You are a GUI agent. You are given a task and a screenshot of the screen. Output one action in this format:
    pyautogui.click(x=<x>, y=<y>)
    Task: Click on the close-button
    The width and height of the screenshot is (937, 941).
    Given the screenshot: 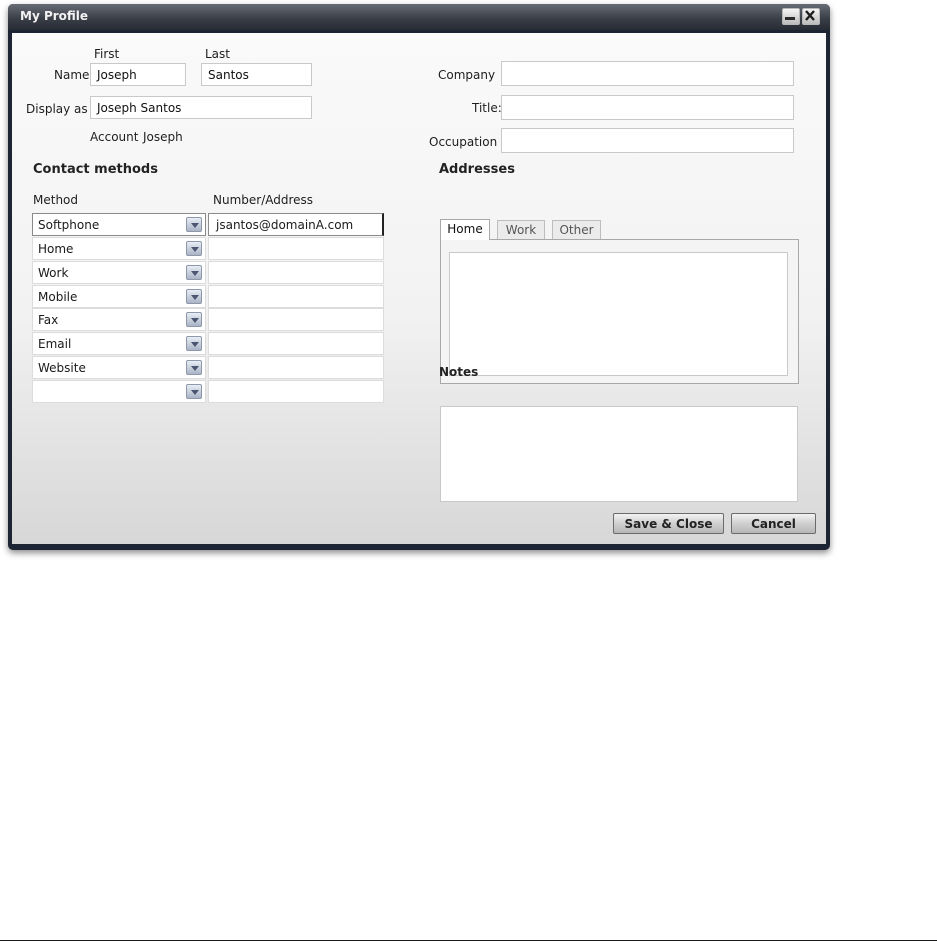 What is the action you would take?
    pyautogui.click(x=811, y=16)
    